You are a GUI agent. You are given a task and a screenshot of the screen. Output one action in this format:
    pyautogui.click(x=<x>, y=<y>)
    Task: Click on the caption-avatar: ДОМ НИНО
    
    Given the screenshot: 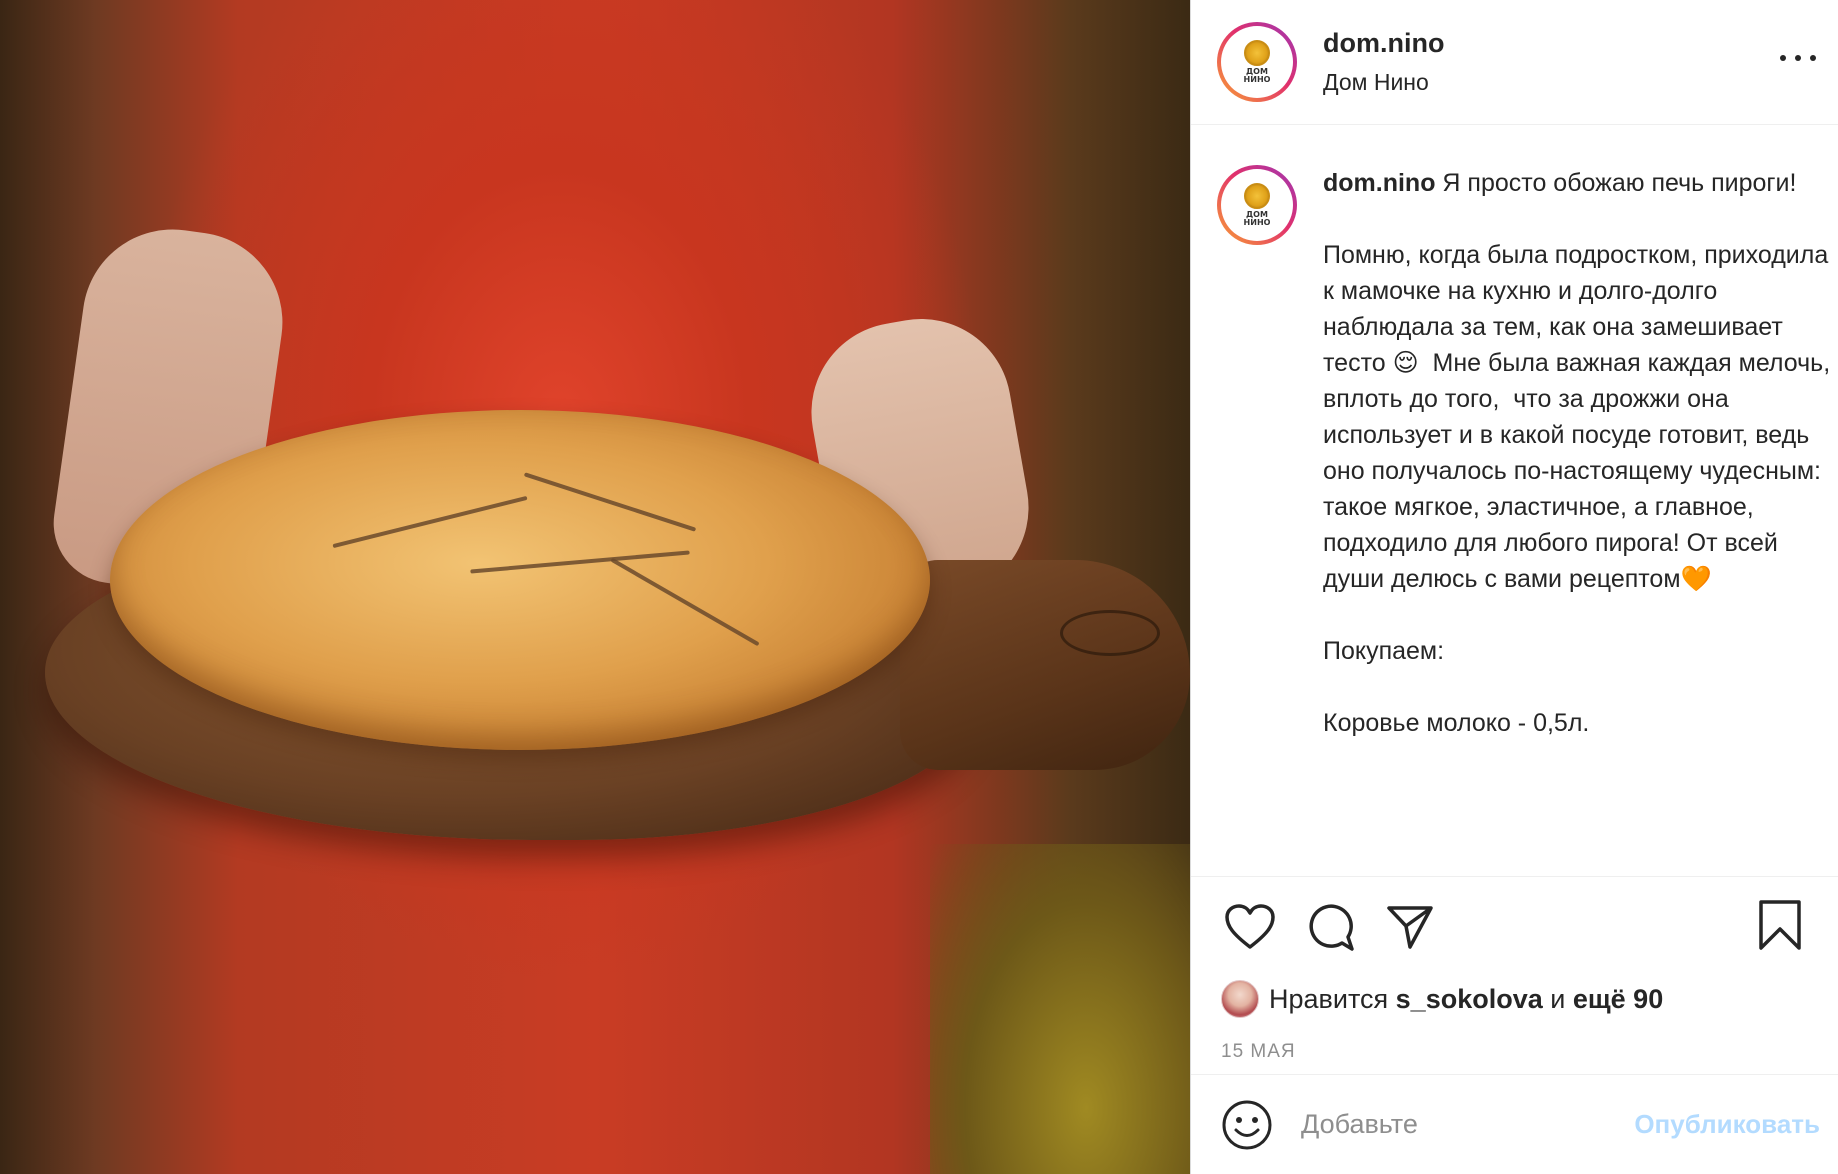 What is the action you would take?
    pyautogui.click(x=1257, y=205)
    